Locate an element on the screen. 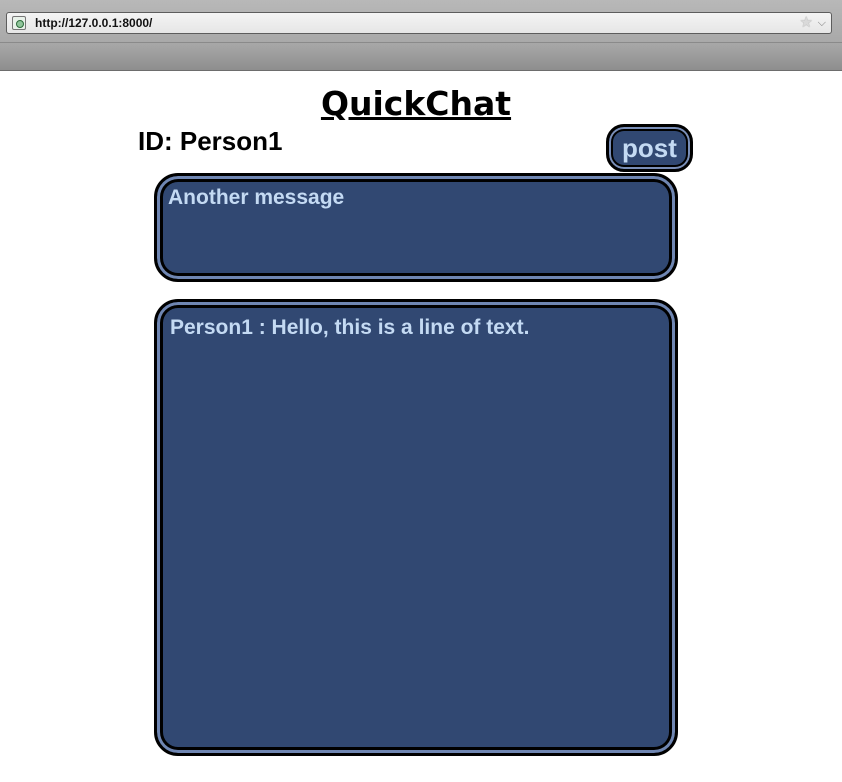  address-bar: http://127.0.0.1:8000/ ★ ⌵ is located at coordinates (419, 23).